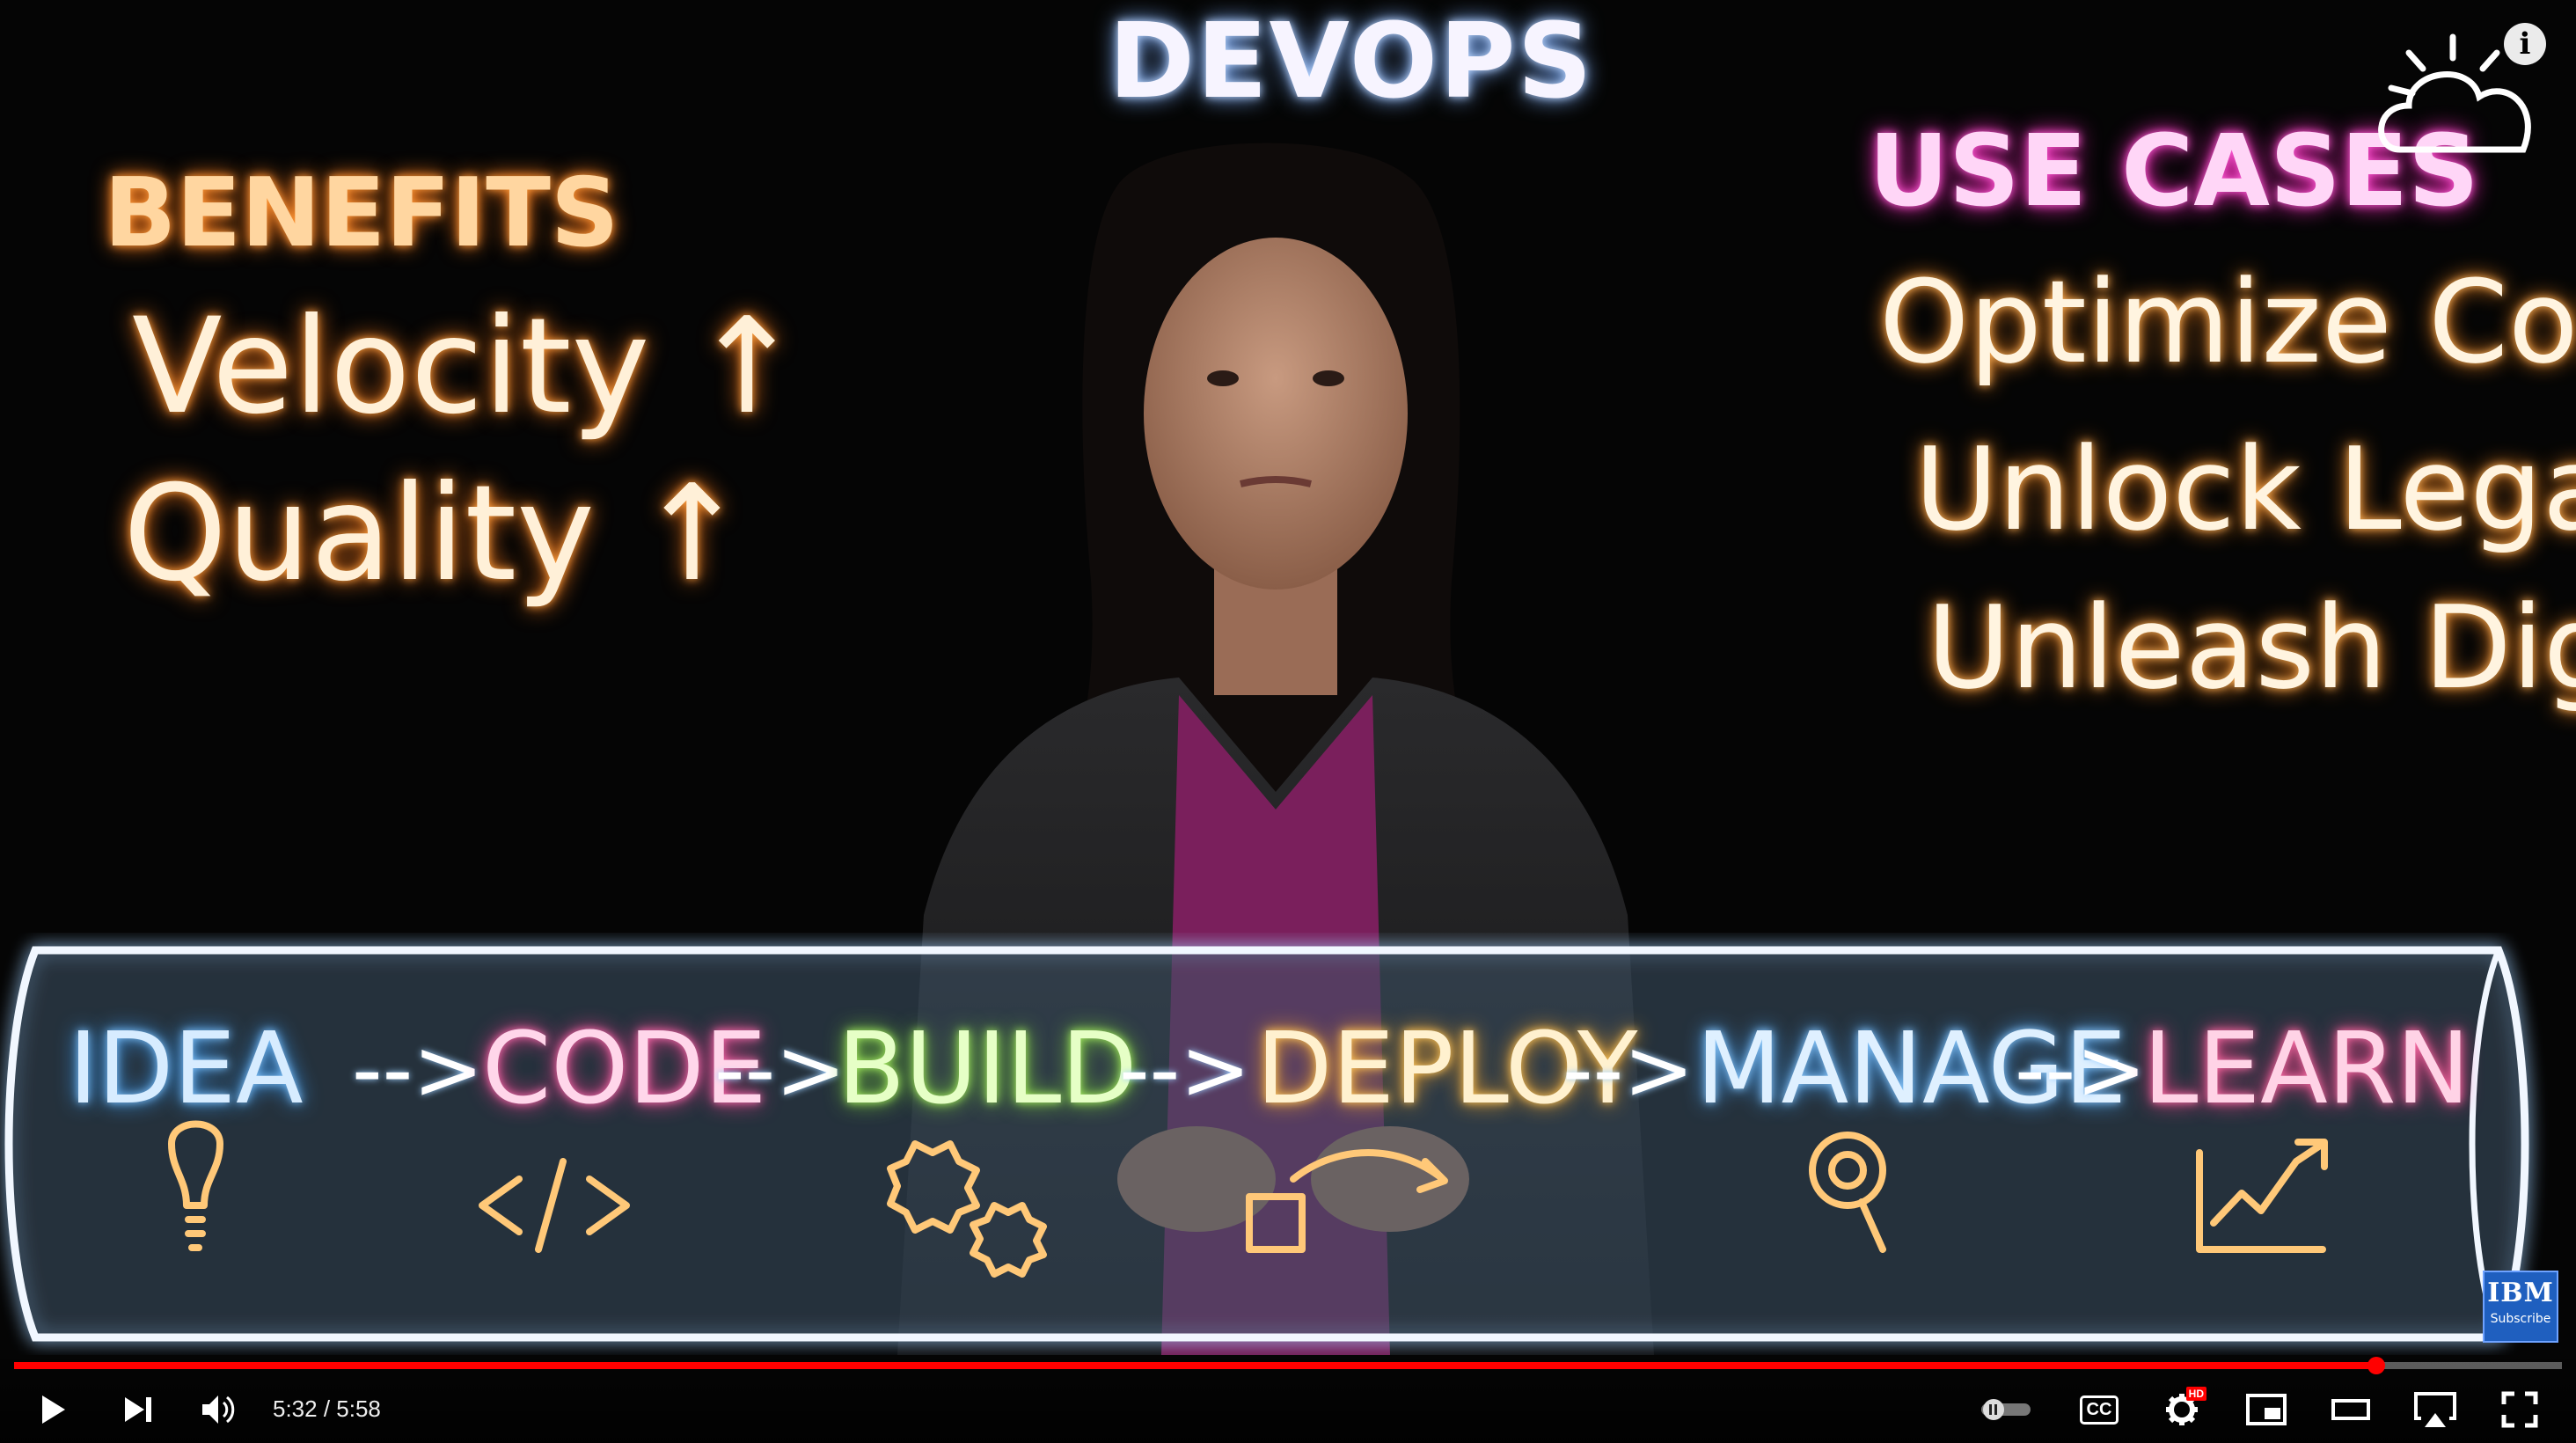 This screenshot has width=2576, height=1443. I want to click on next-button, so click(137, 1409).